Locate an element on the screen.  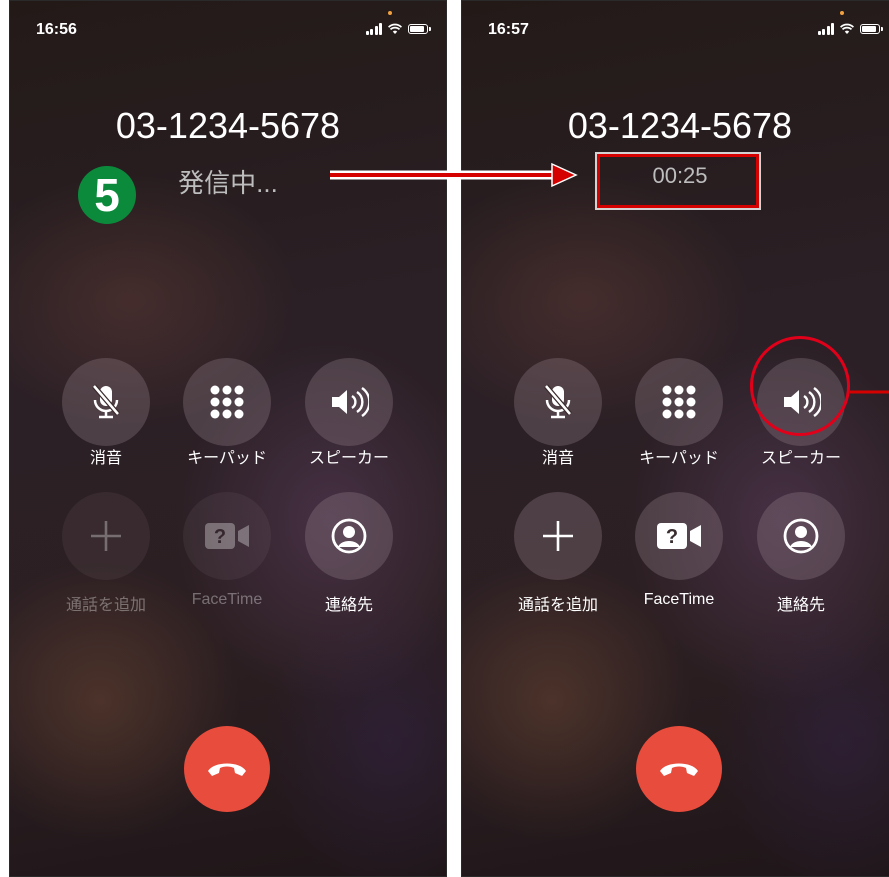
speaker-button is located at coordinates (349, 402).